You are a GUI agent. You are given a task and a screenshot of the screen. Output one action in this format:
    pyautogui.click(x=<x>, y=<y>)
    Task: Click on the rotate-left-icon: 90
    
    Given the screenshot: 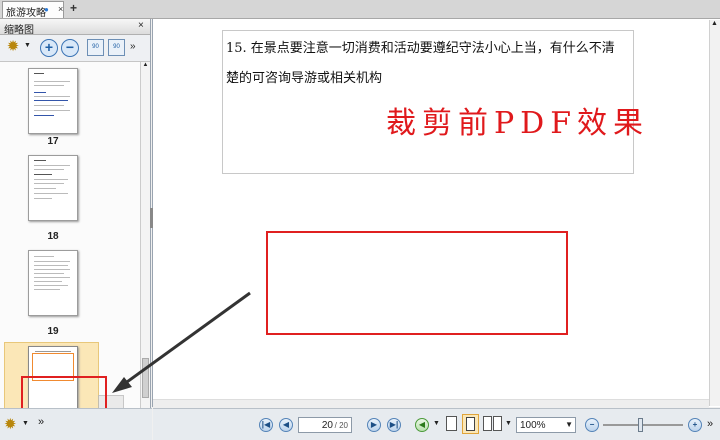 What is the action you would take?
    pyautogui.click(x=95, y=47)
    